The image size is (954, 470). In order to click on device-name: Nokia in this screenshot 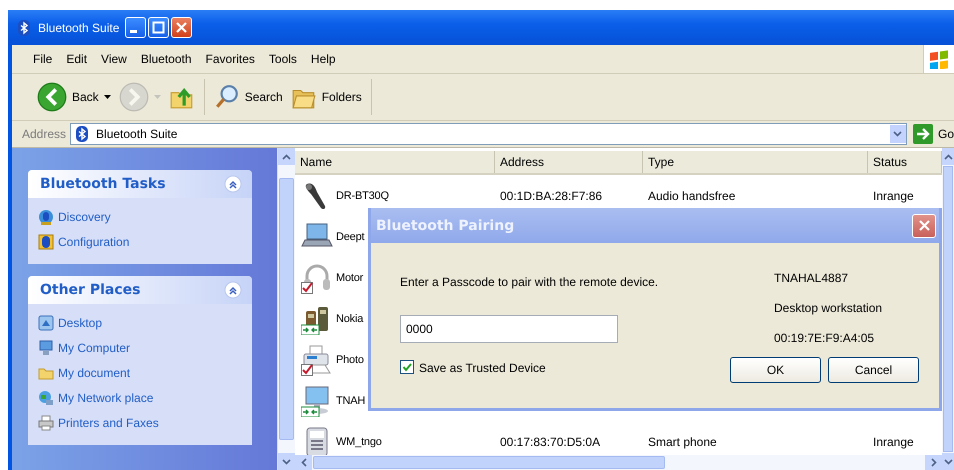, I will do `click(349, 318)`.